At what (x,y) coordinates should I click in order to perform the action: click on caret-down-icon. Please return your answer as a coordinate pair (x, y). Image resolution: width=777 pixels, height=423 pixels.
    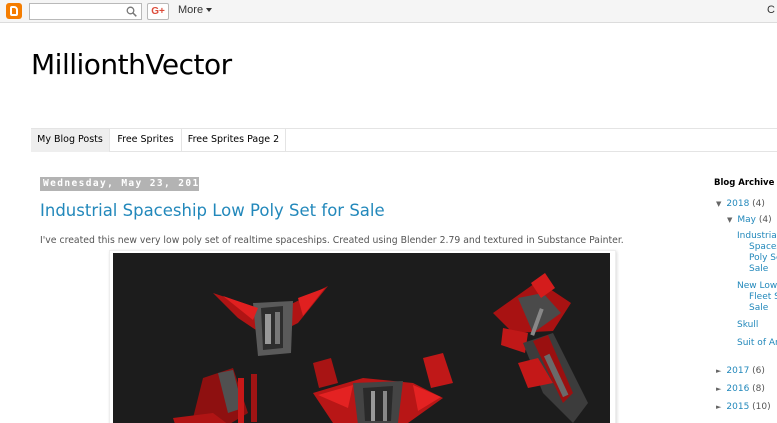
    Looking at the image, I should click on (209, 10).